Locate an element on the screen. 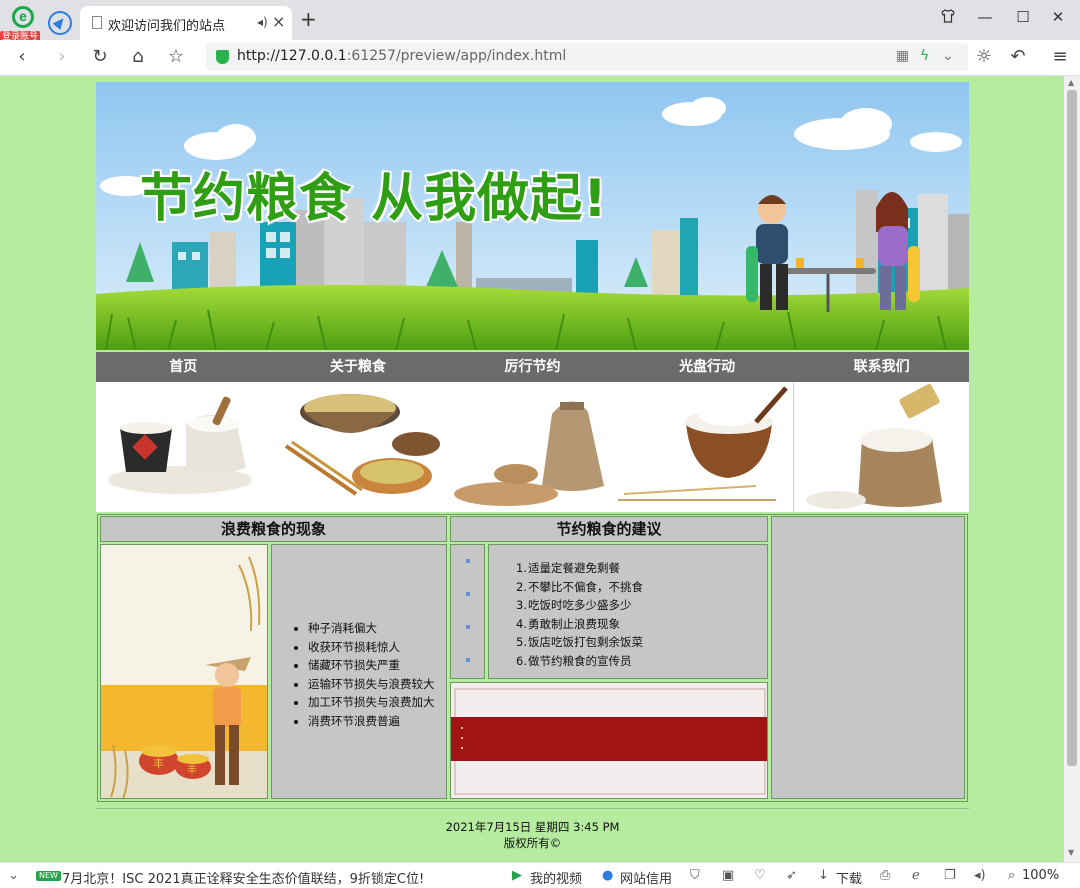 This screenshot has width=1080, height=888. news-ticker: 7月北京！ISC 2021真正诠释安全生态价值联结，9折锁定C位! is located at coordinates (243, 877).